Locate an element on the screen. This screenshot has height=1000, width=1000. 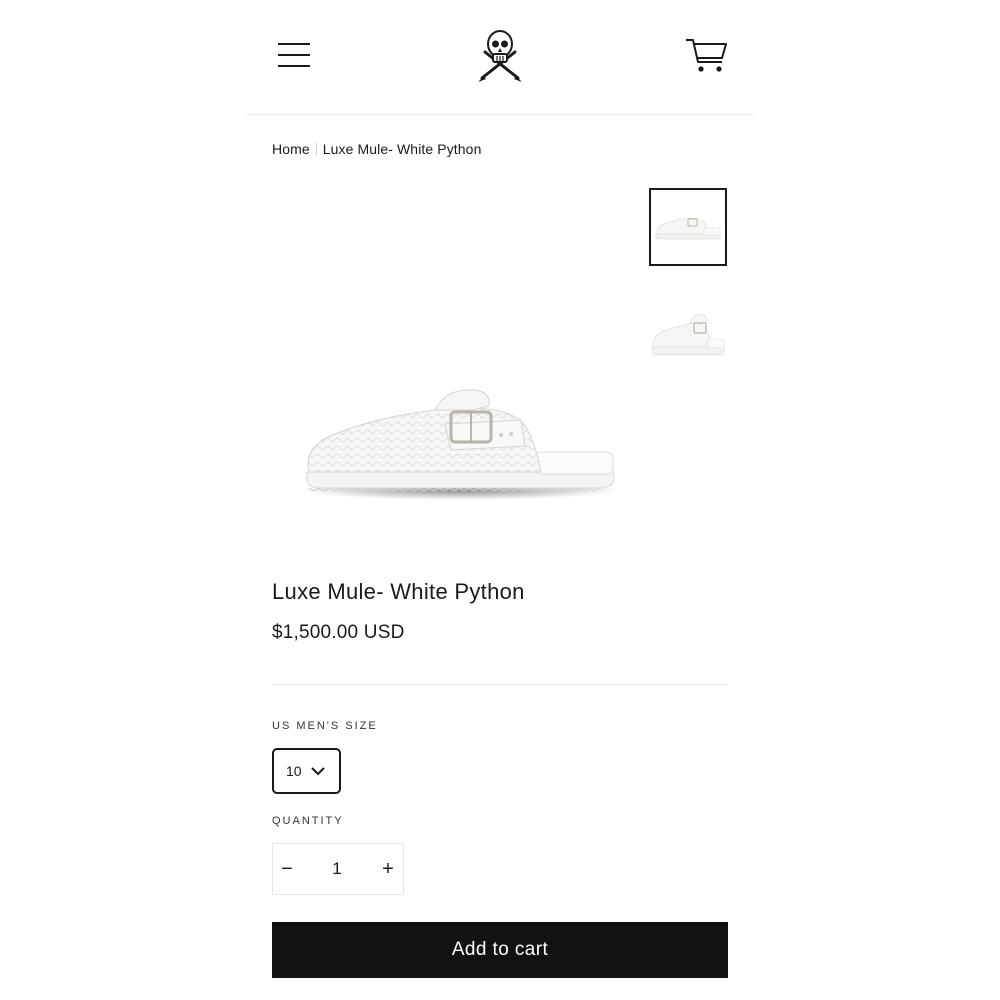
breadcrumb: Home Luxe Mule- White Python is located at coordinates (376, 149).